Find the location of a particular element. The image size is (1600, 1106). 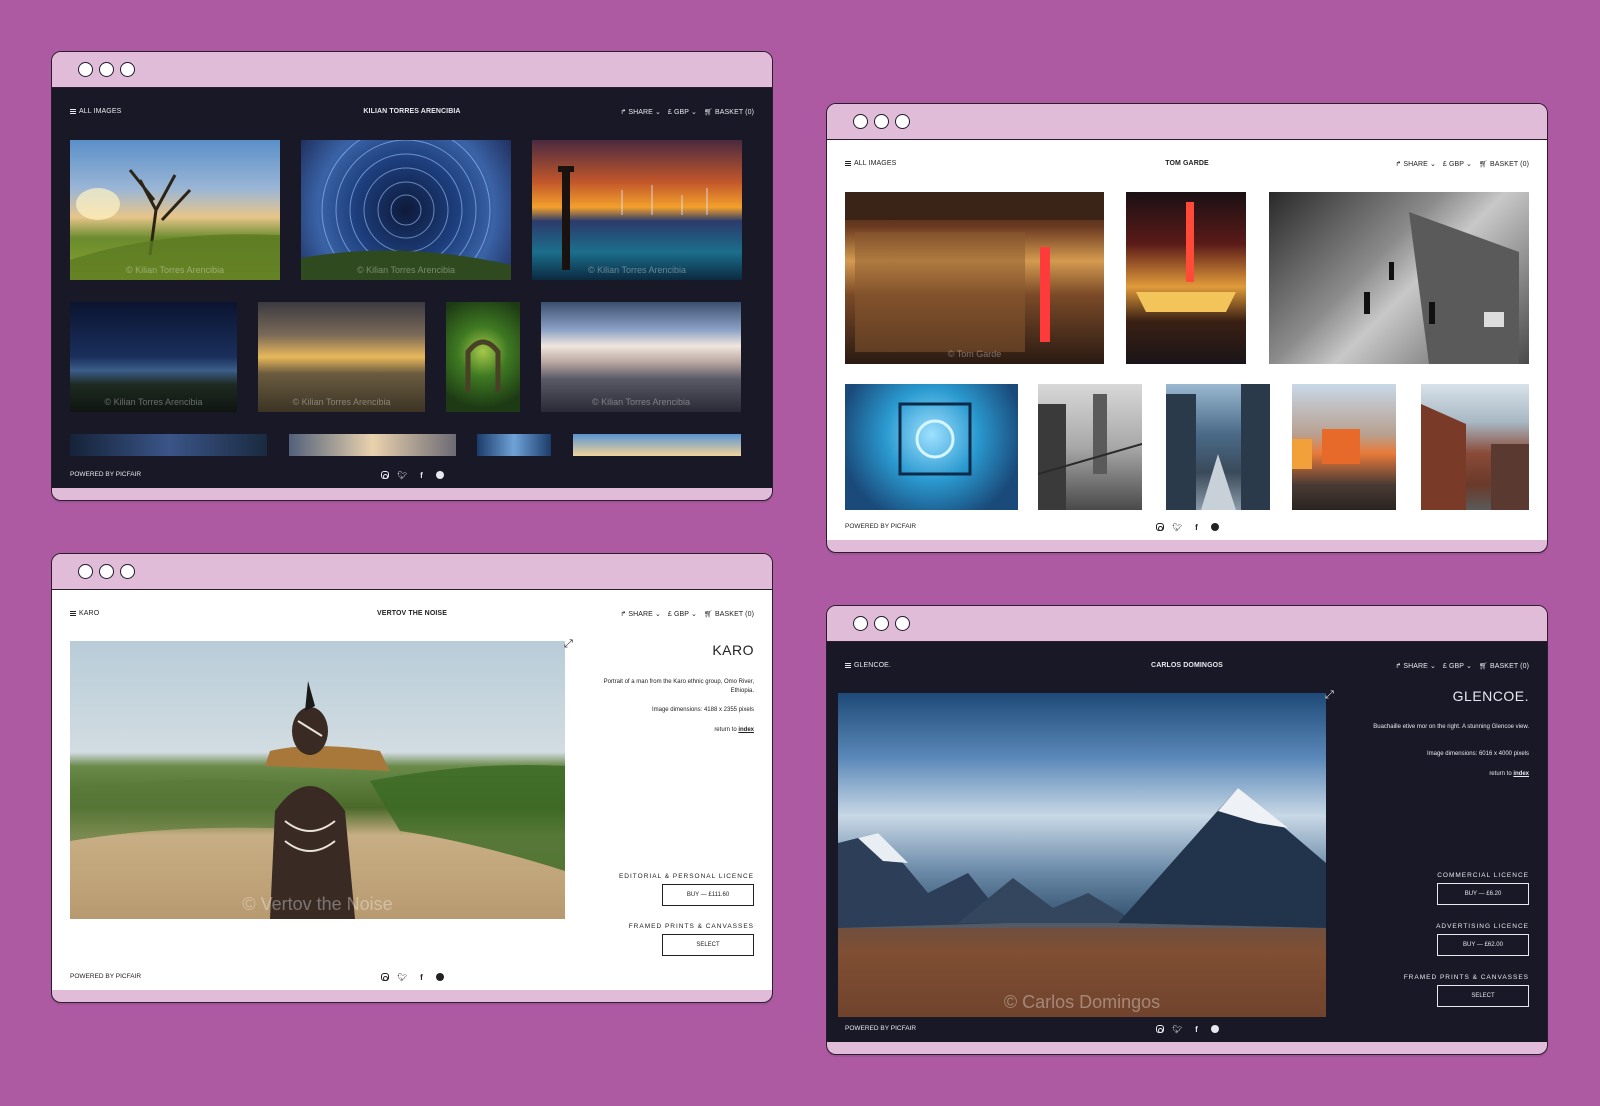

return-prefix: return to is located at coordinates (1501, 774).